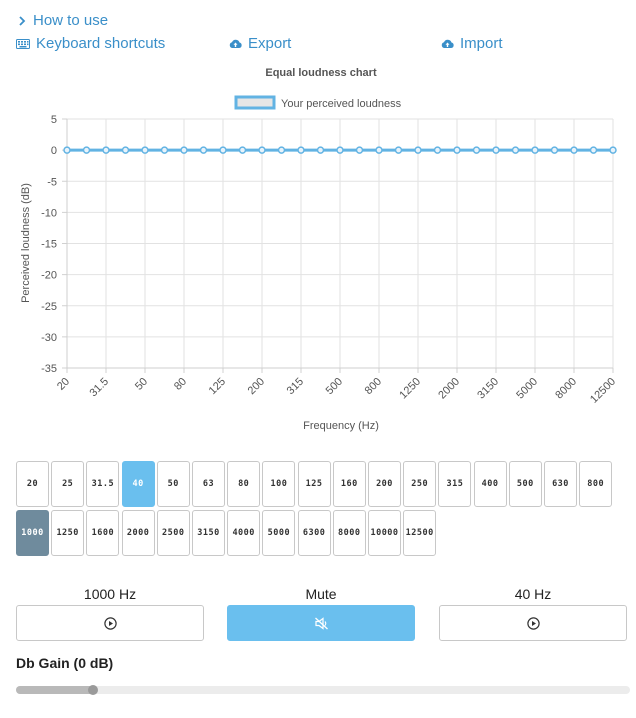 Image resolution: width=636 pixels, height=718 pixels. What do you see at coordinates (490, 484) in the screenshot?
I see `frequency-button-400: 400` at bounding box center [490, 484].